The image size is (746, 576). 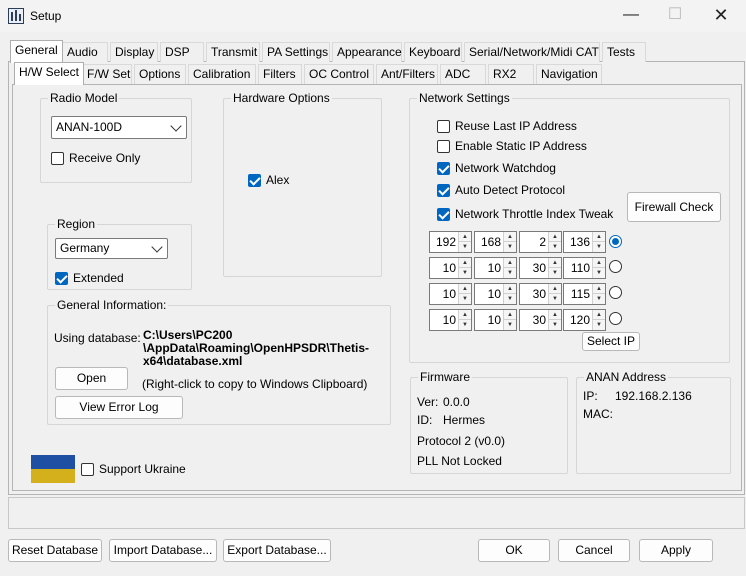 I want to click on tab-display: Display, so click(x=134, y=52).